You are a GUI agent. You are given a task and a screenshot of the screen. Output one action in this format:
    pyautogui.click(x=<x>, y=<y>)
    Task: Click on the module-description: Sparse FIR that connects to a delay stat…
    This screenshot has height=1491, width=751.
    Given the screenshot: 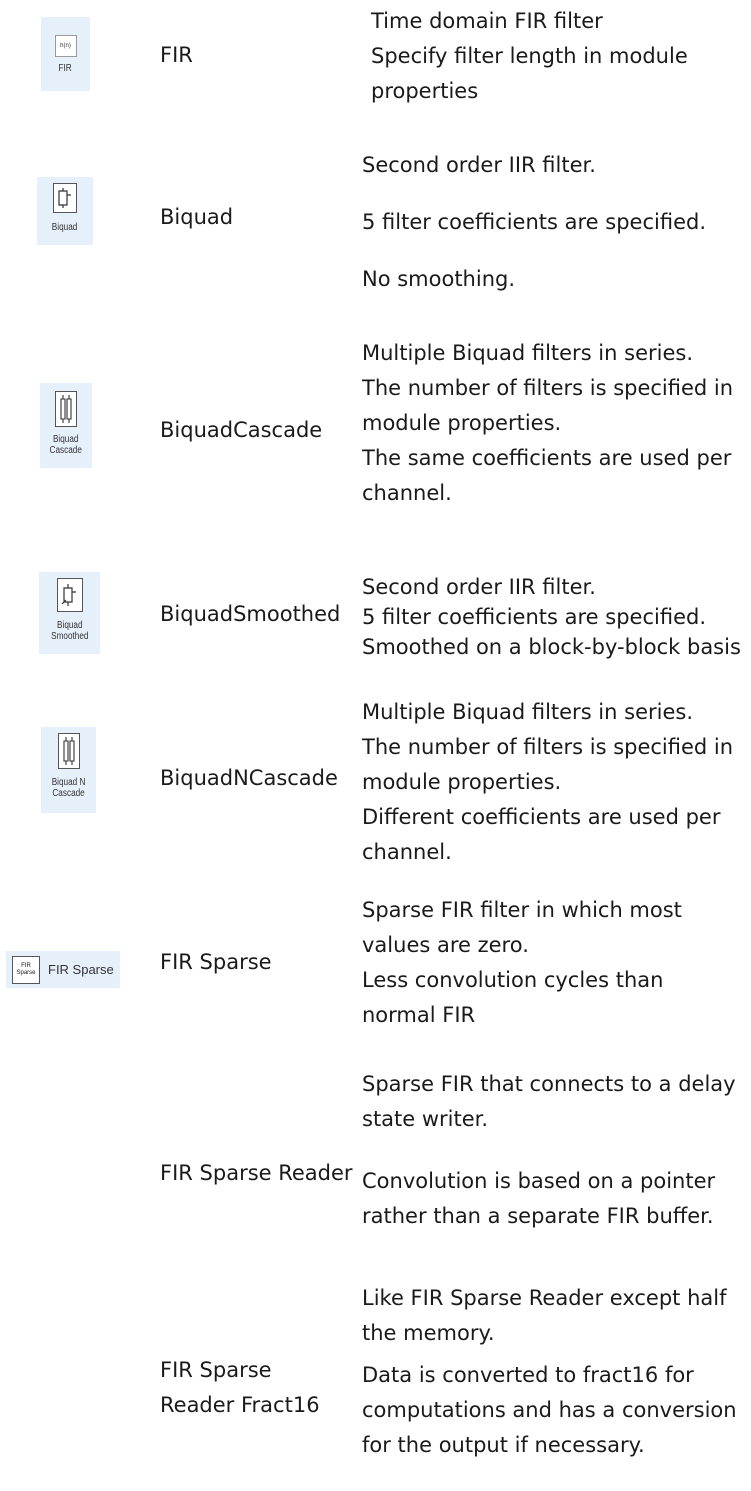 What is the action you would take?
    pyautogui.click(x=556, y=1150)
    